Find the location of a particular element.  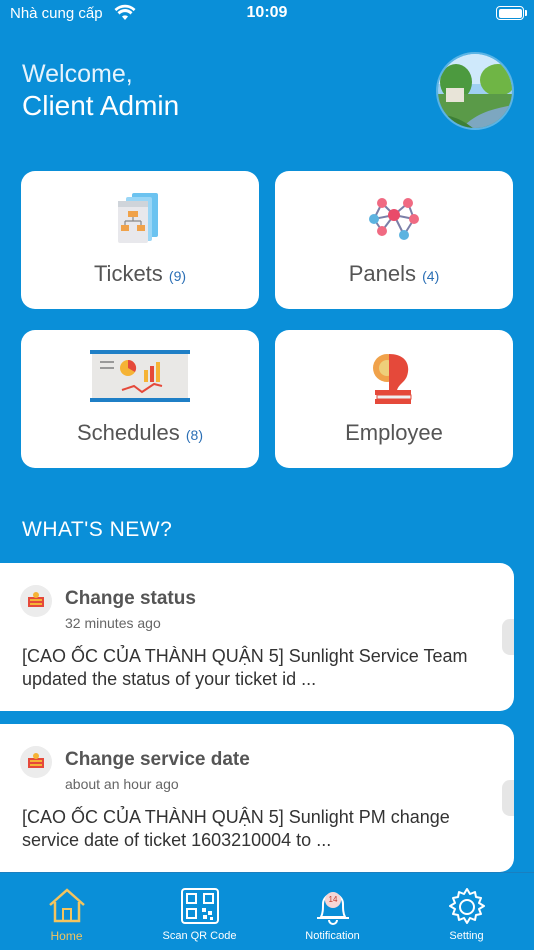

tab-scan-qr: Scan QR Code is located at coordinates (199, 911).